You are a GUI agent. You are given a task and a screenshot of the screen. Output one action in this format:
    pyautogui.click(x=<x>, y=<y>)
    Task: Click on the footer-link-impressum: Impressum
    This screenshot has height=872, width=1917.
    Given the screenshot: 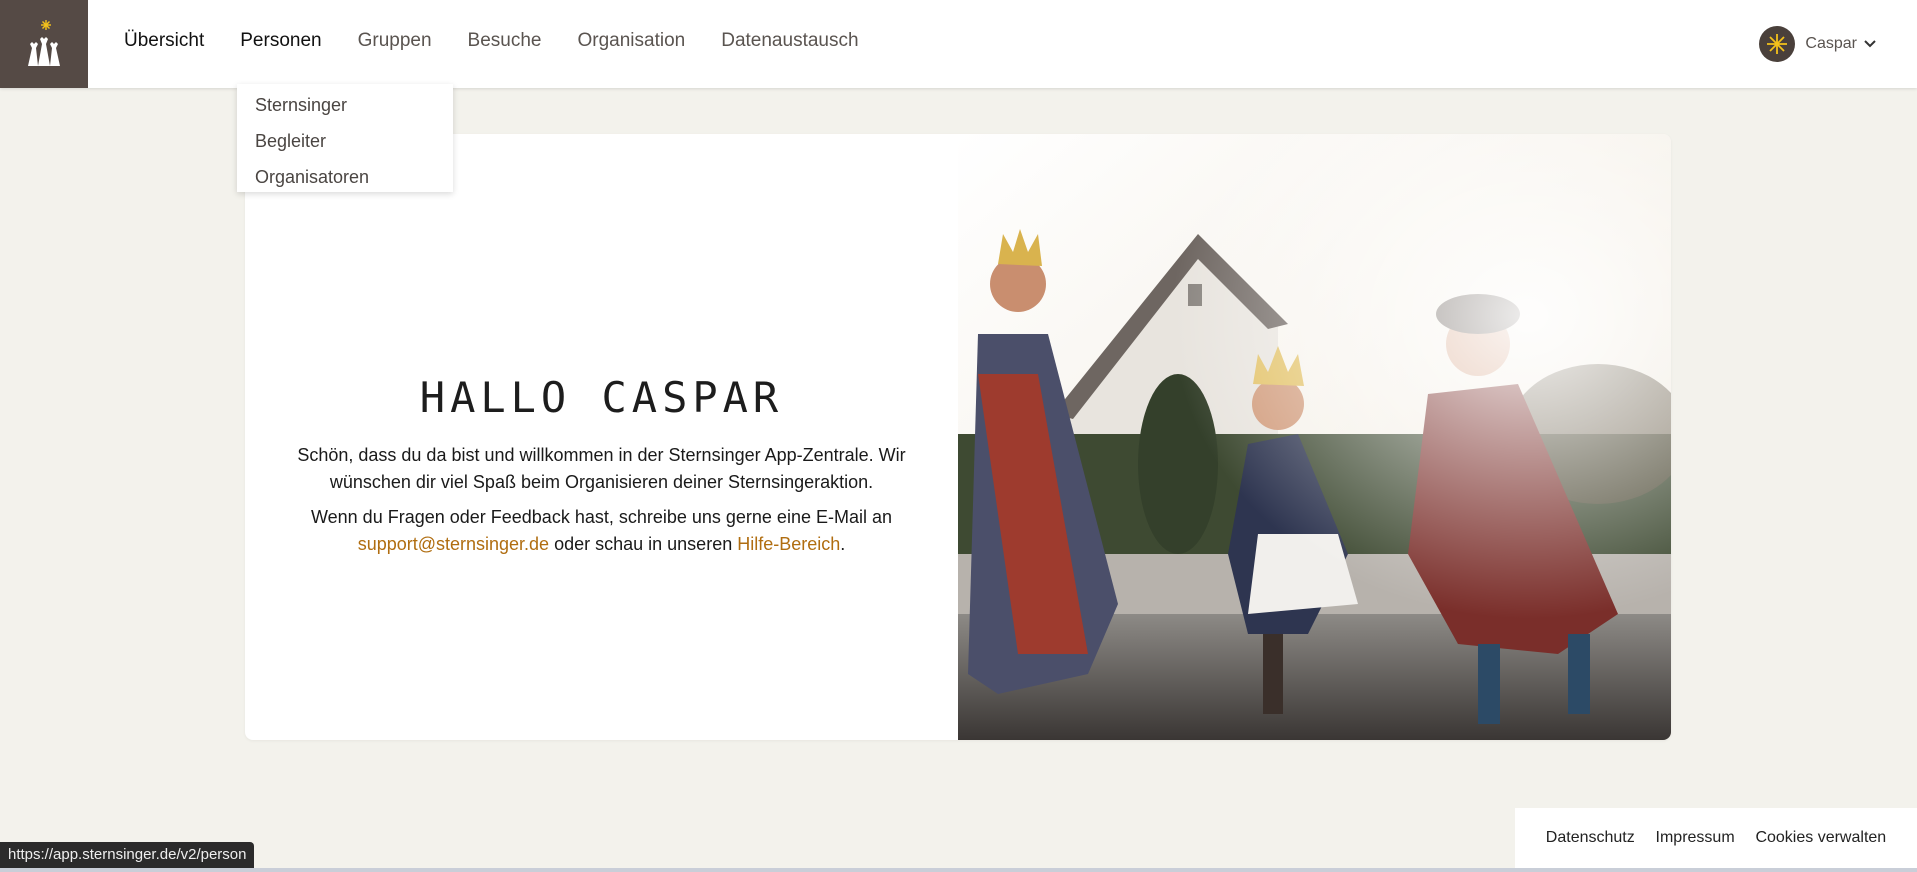 What is the action you would take?
    pyautogui.click(x=1695, y=838)
    